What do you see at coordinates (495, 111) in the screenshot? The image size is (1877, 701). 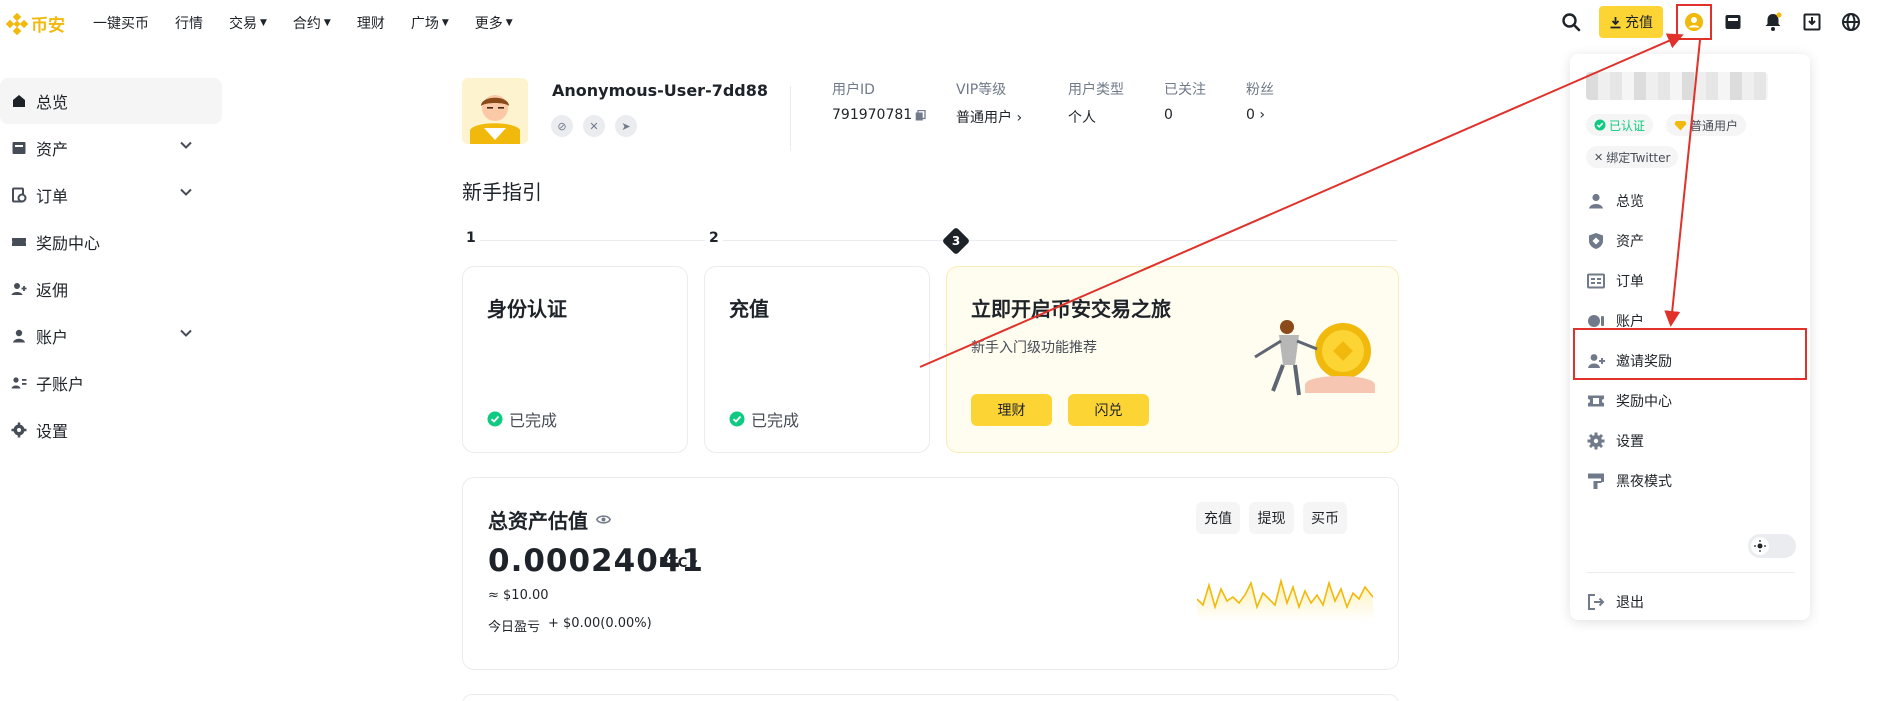 I see `profile-avatar` at bounding box center [495, 111].